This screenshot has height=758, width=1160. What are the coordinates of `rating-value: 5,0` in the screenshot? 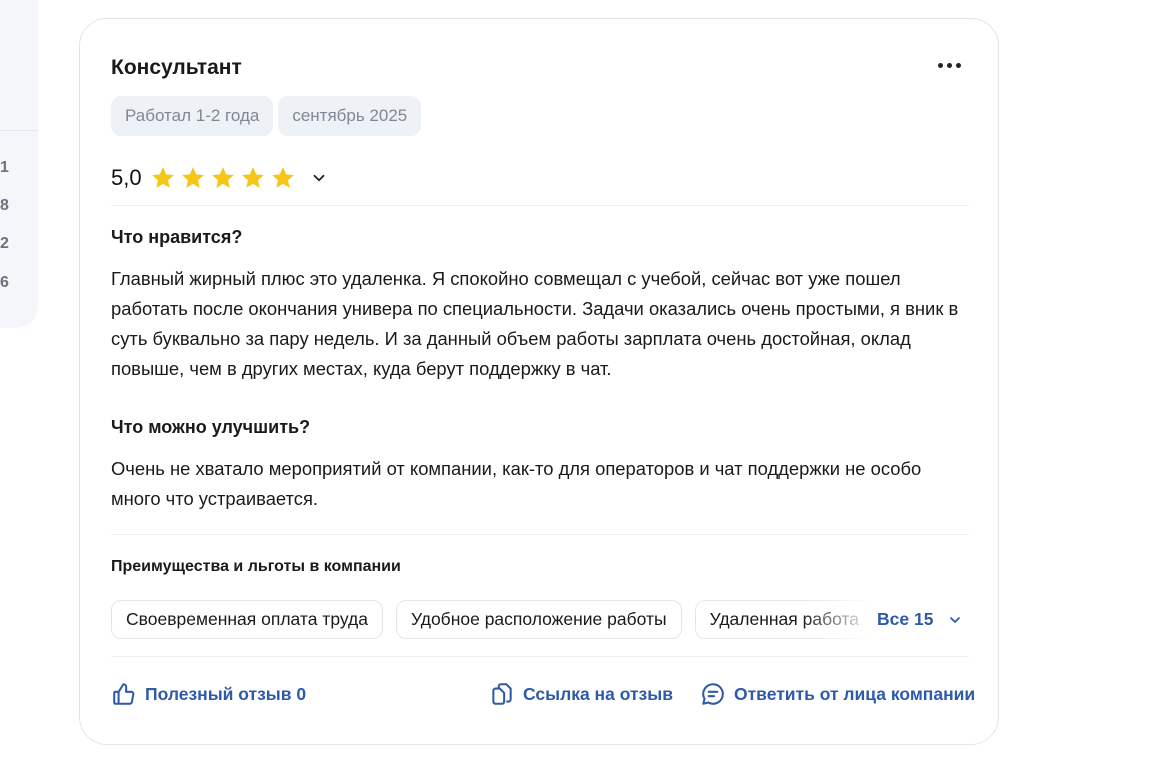 It's located at (126, 177).